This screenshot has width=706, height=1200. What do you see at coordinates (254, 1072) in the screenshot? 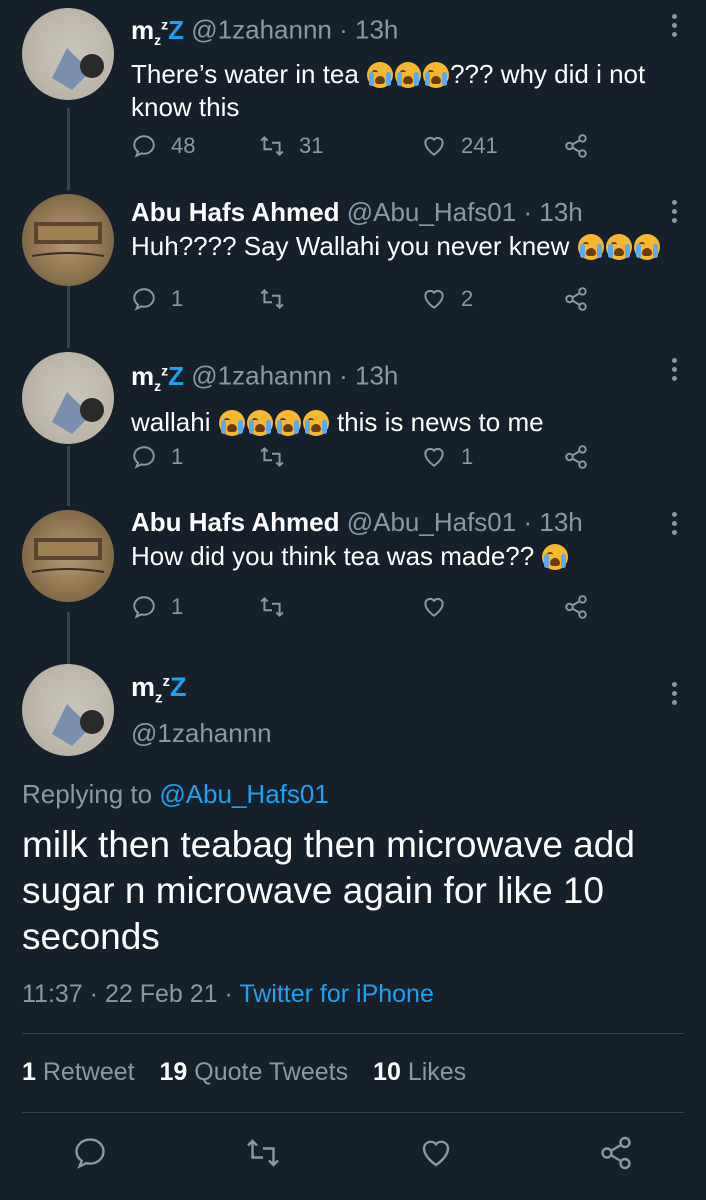
I see `quote-tweets-stat: 19 Quote Tweets` at bounding box center [254, 1072].